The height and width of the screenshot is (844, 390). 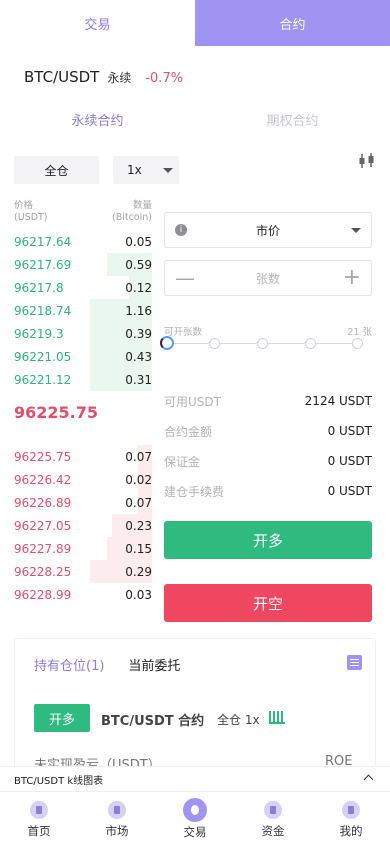 What do you see at coordinates (354, 662) in the screenshot?
I see `list-icon` at bounding box center [354, 662].